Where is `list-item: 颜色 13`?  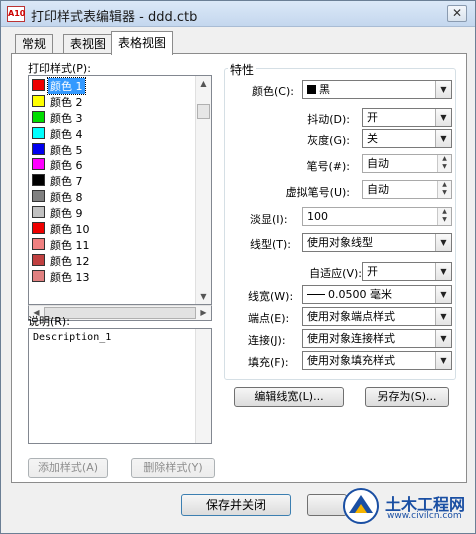 list-item: 颜色 13 is located at coordinates (112, 276).